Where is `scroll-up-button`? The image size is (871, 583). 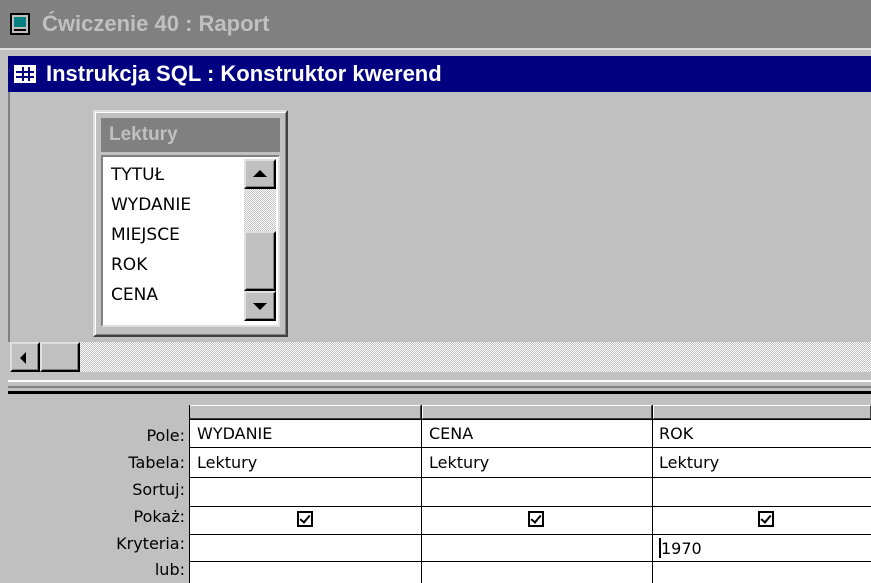 scroll-up-button is located at coordinates (260, 174).